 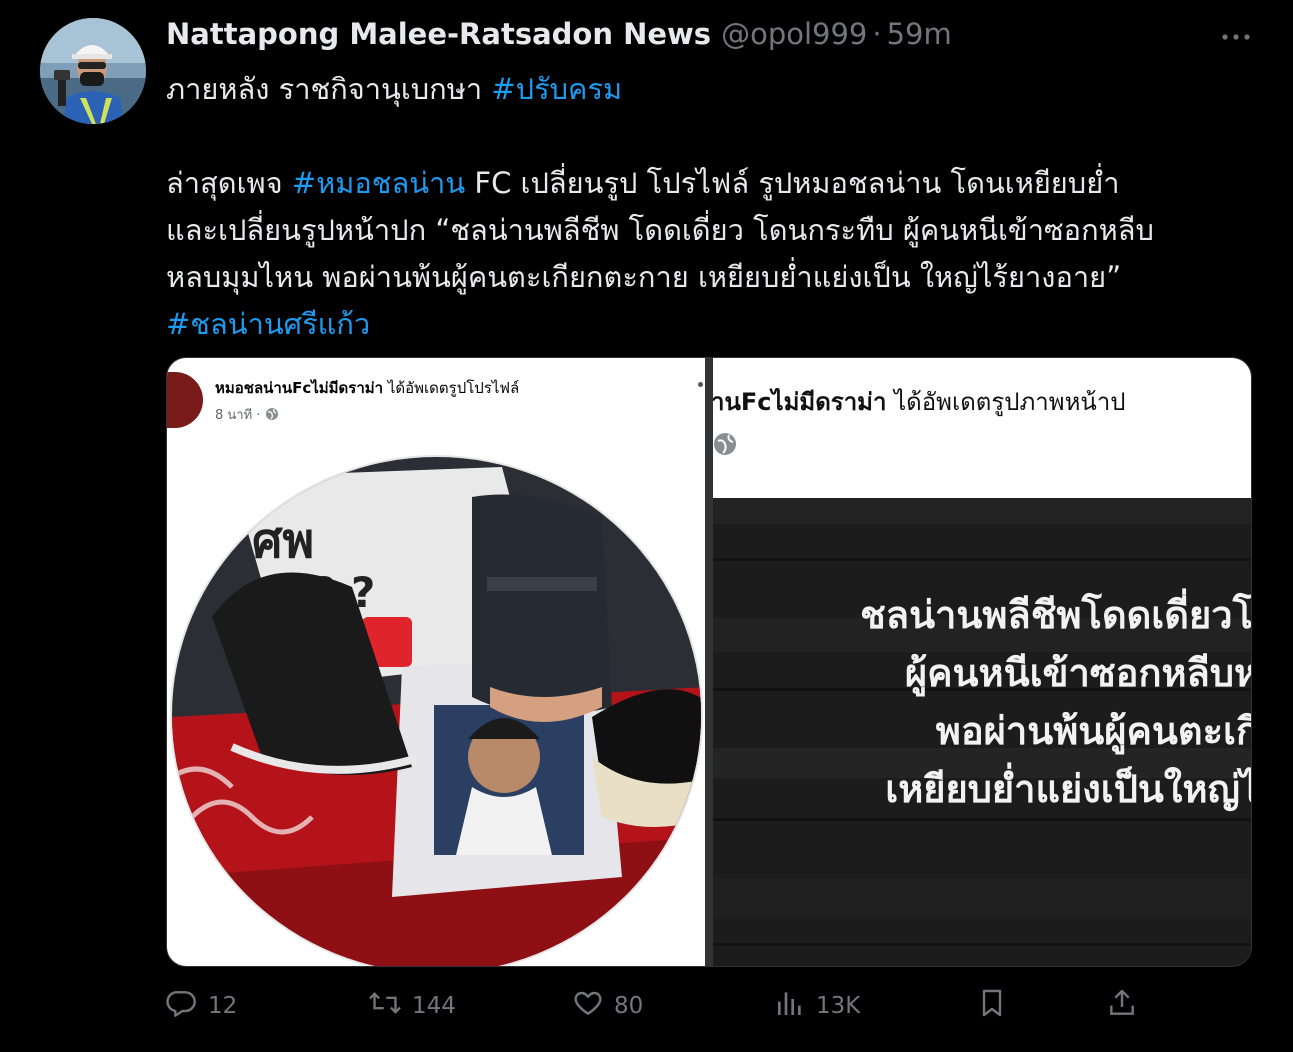 What do you see at coordinates (390, 1006) in the screenshot?
I see `retweet-icon` at bounding box center [390, 1006].